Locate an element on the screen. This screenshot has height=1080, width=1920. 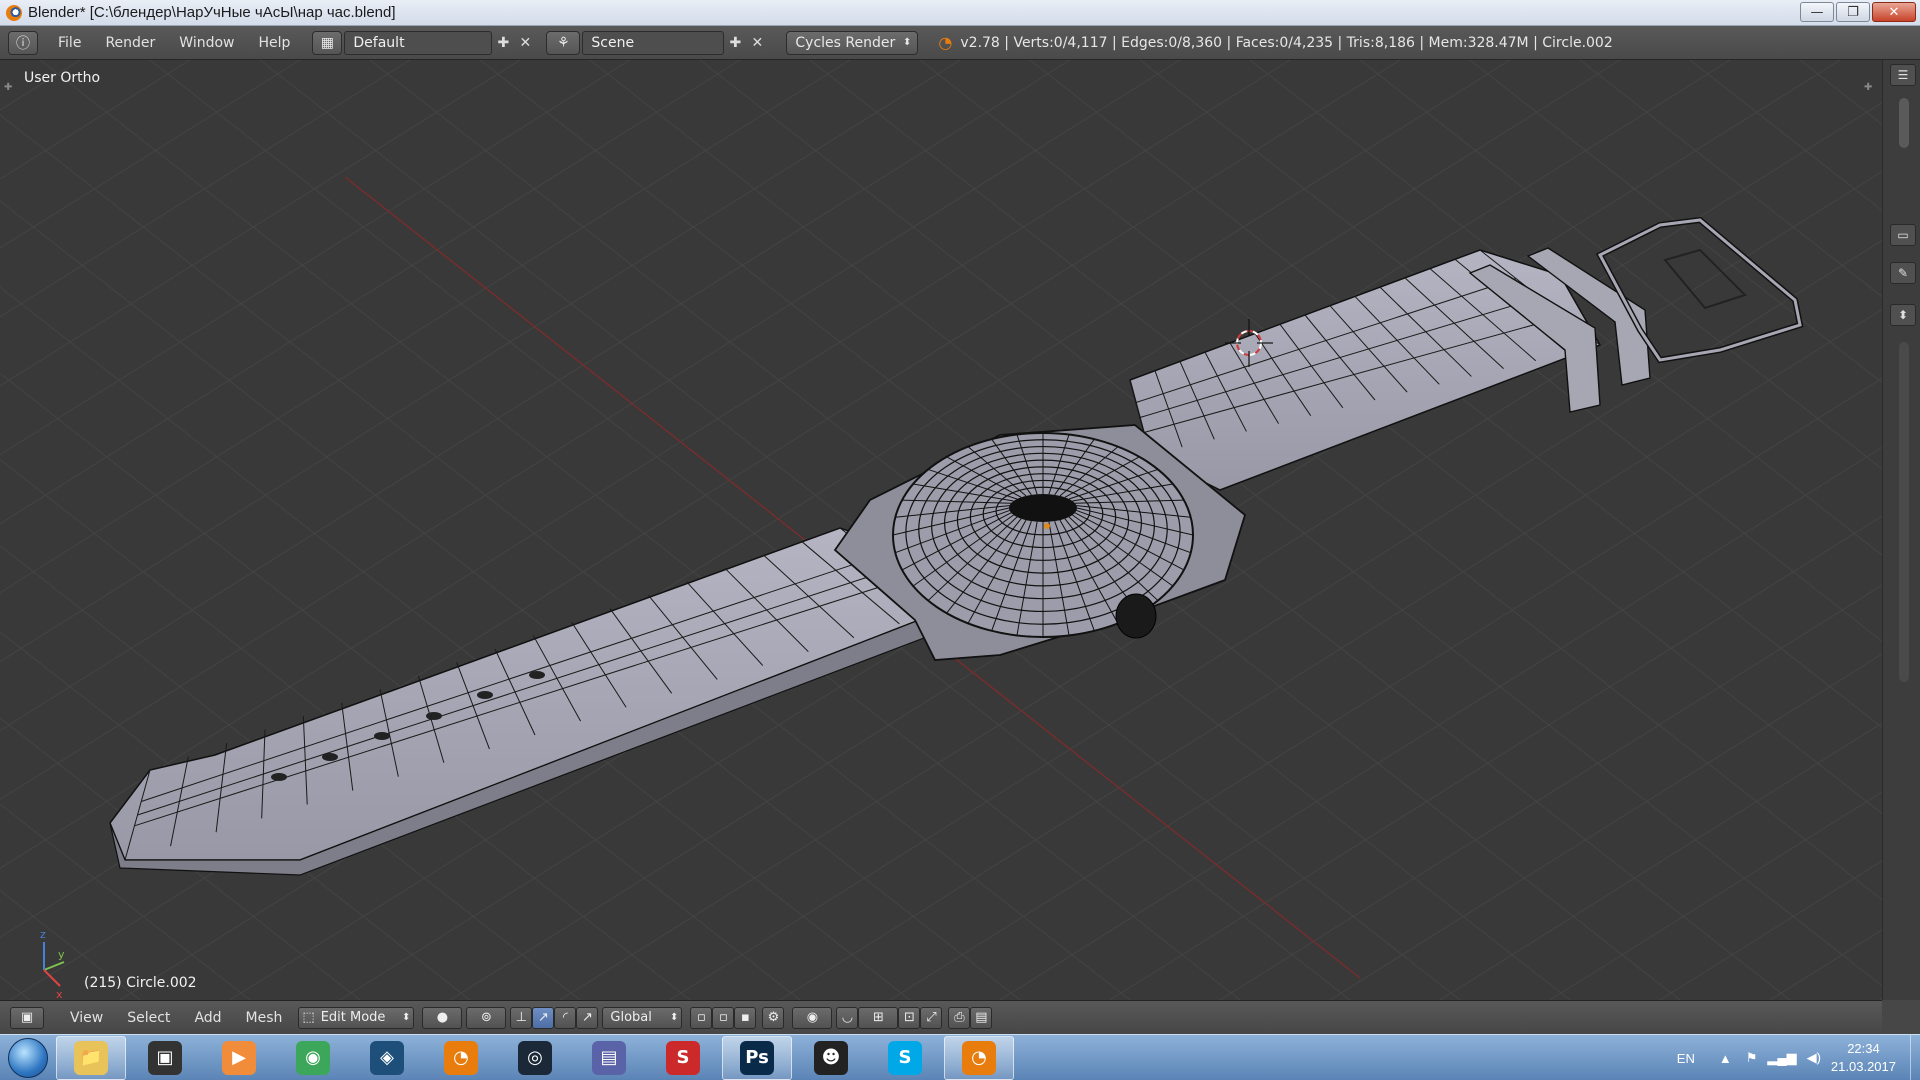
taskbar-app-blender-2: ◔ is located at coordinates (979, 1057).